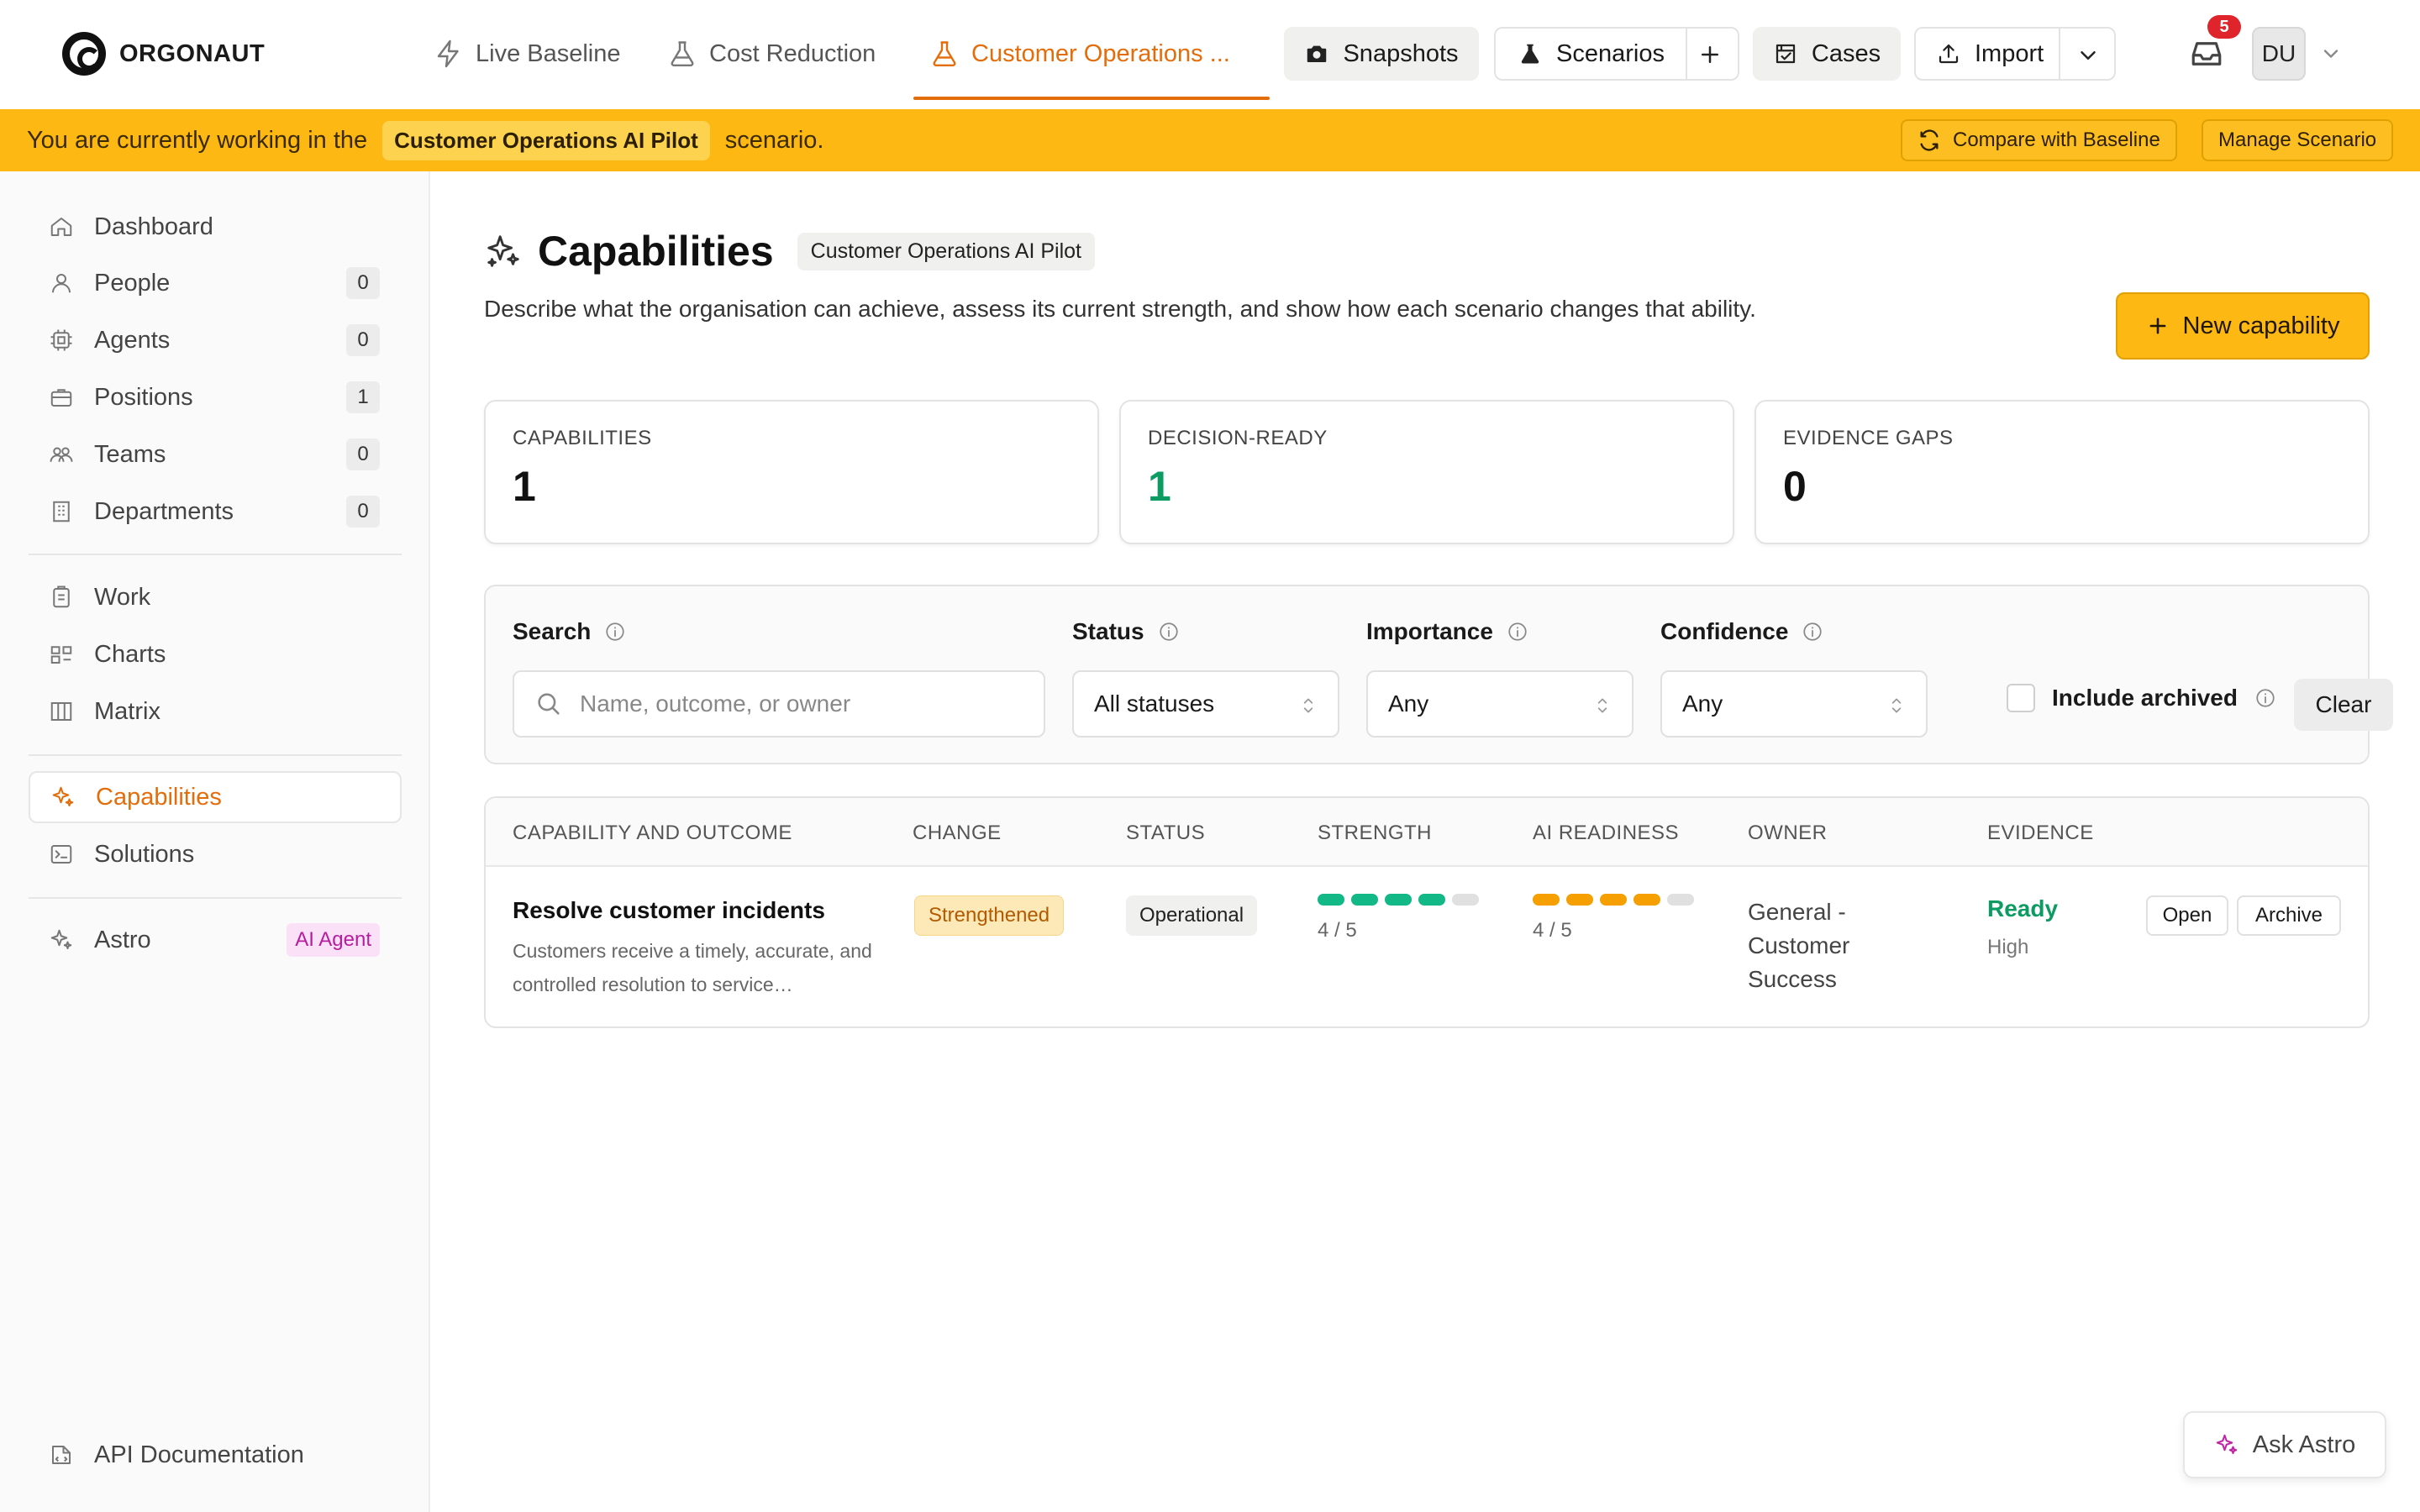 This screenshot has width=2420, height=1512. Describe the element at coordinates (123, 597) in the screenshot. I see `sidebar-item-label: Work` at that location.